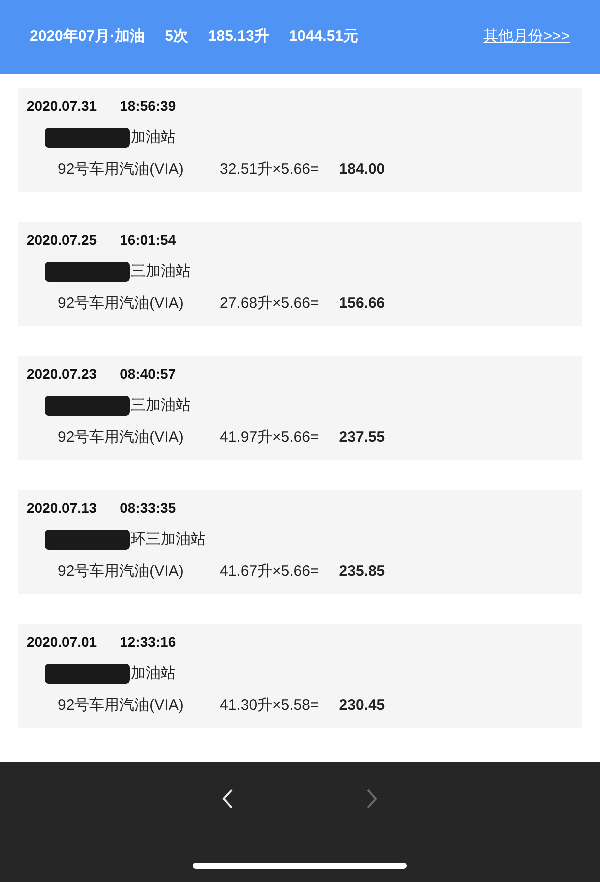 Image resolution: width=600 pixels, height=882 pixels. What do you see at coordinates (362, 304) in the screenshot?
I see `fuel-total: 156.66` at bounding box center [362, 304].